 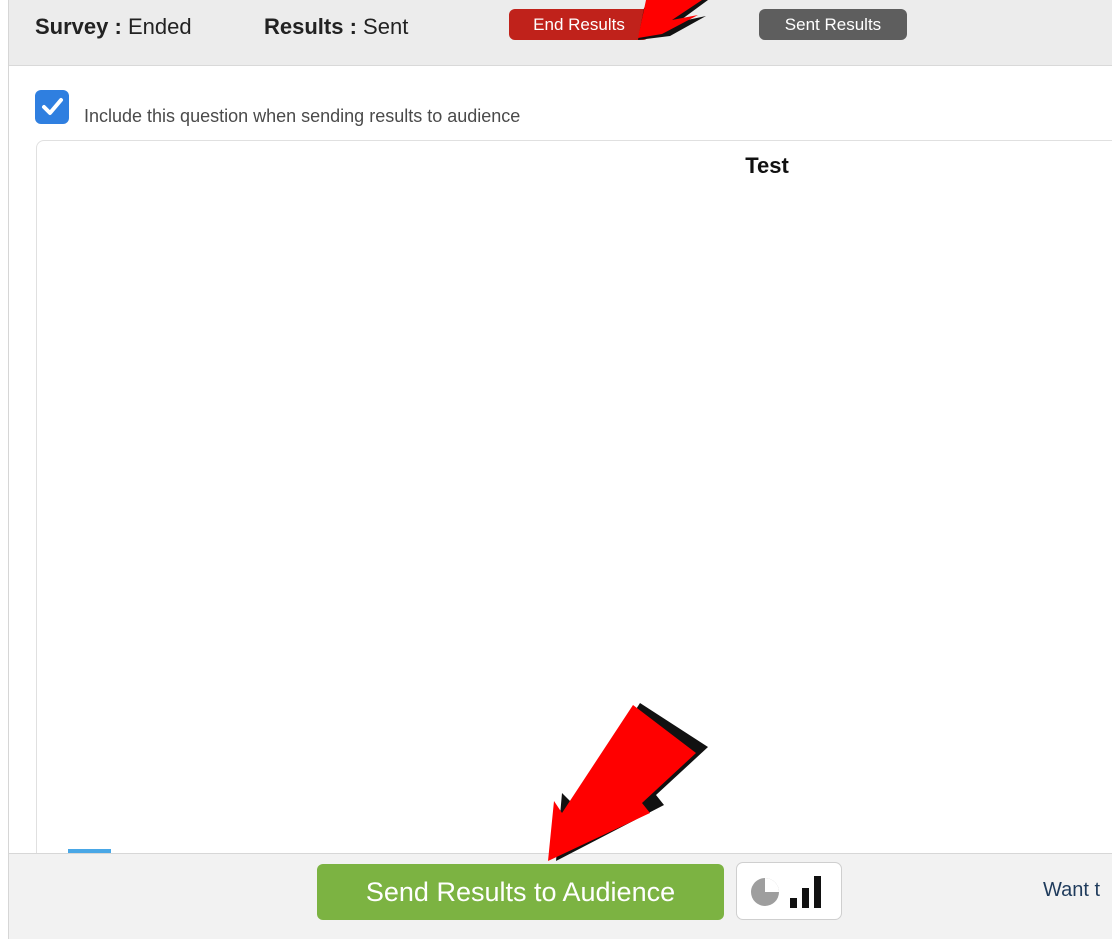 I want to click on check-icon, so click(x=52, y=106).